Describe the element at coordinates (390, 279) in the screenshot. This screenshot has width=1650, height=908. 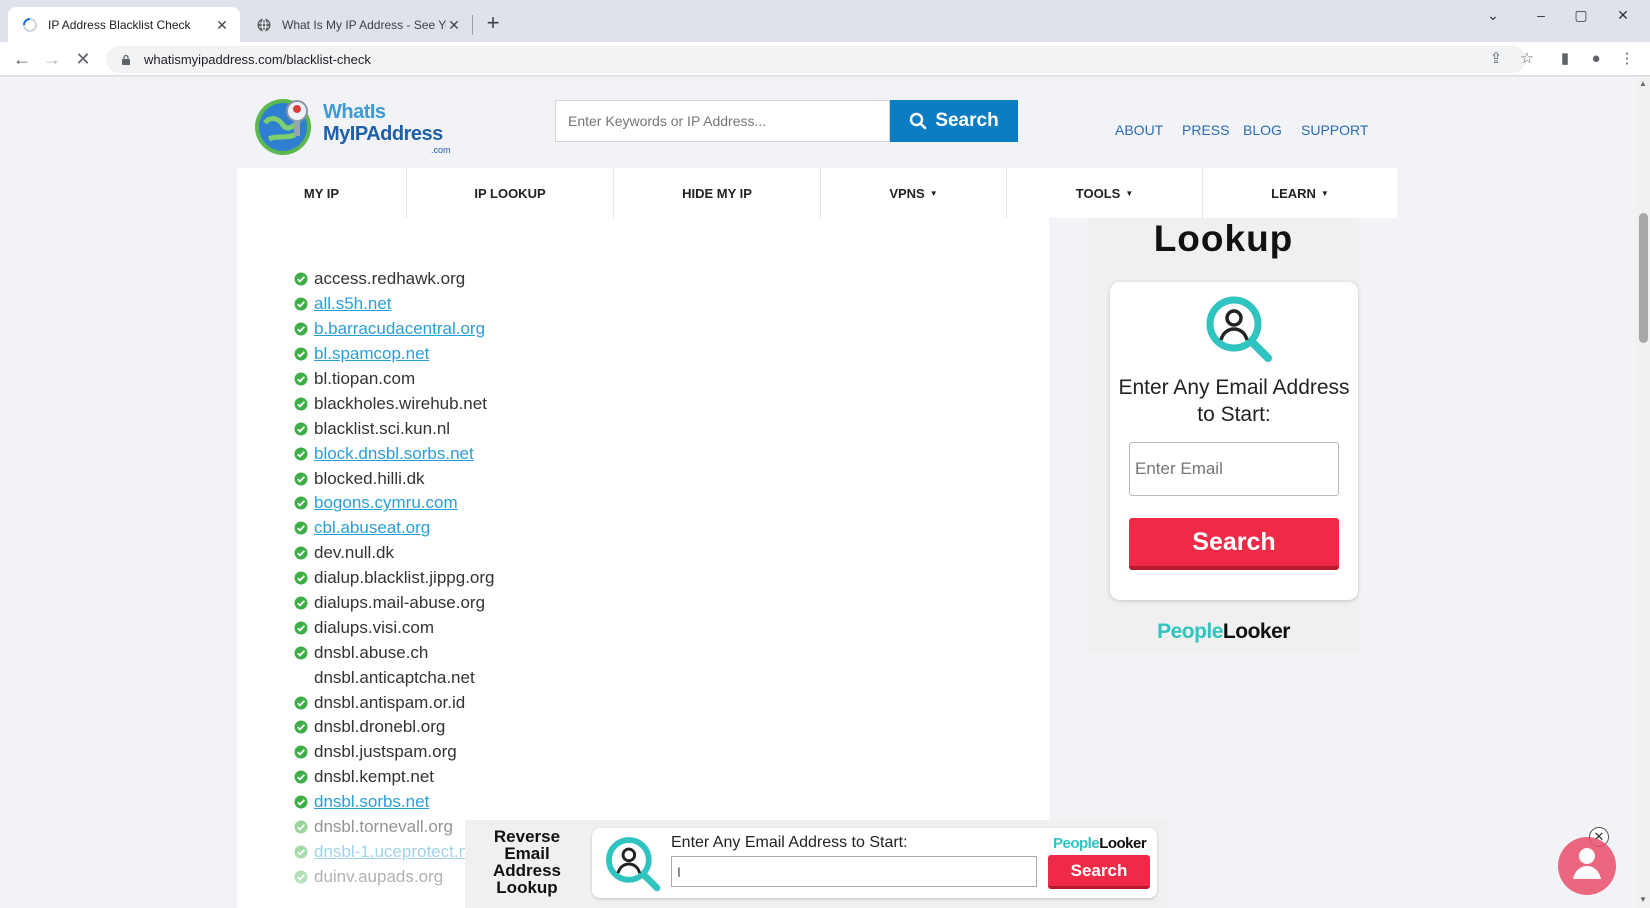
I see `blacklist-name: access.redhawk.org` at that location.